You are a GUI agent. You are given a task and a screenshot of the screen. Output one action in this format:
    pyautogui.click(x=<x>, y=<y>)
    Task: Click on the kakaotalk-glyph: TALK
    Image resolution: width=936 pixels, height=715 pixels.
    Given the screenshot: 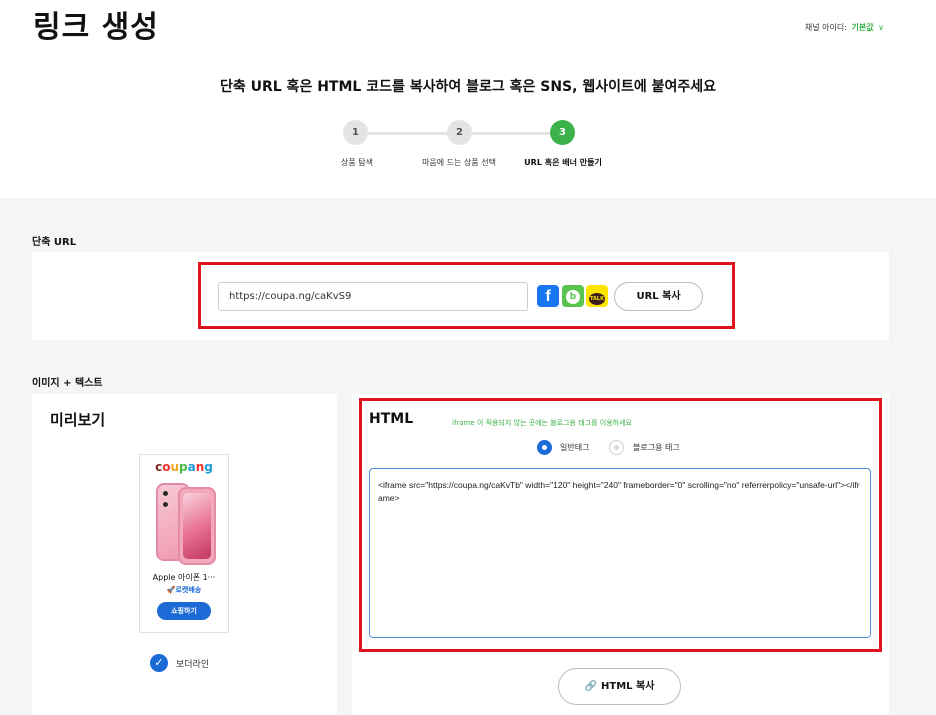 What is the action you would take?
    pyautogui.click(x=597, y=299)
    